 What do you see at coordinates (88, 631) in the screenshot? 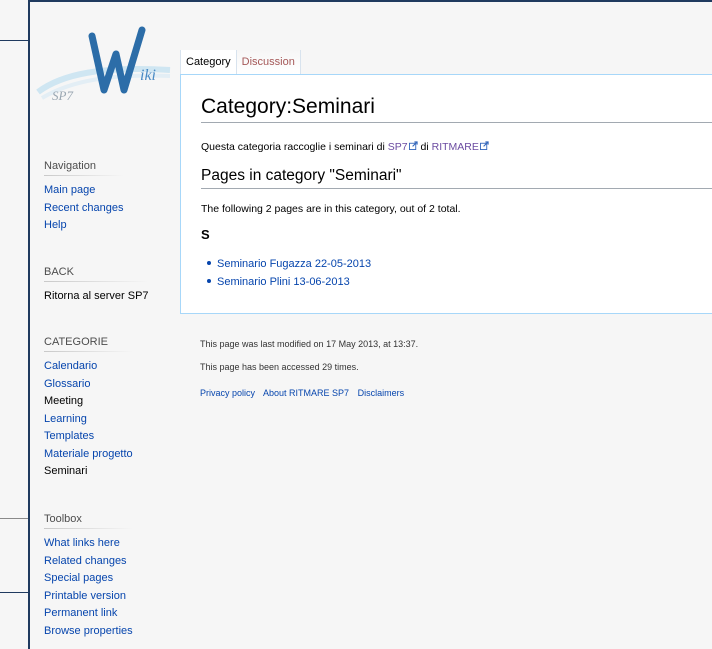
I see `sidebar-item-browse-properties: Browse properties` at bounding box center [88, 631].